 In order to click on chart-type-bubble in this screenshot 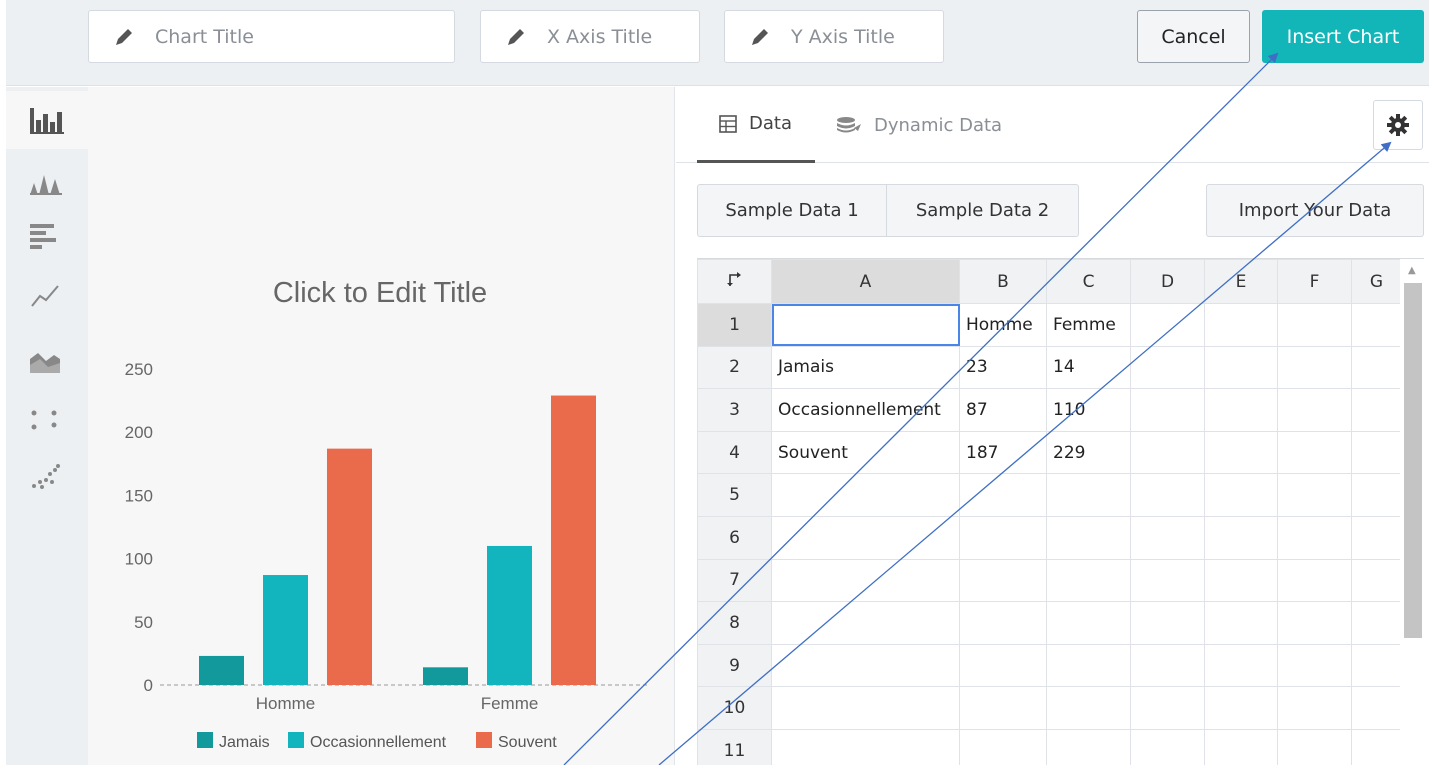, I will do `click(47, 476)`.